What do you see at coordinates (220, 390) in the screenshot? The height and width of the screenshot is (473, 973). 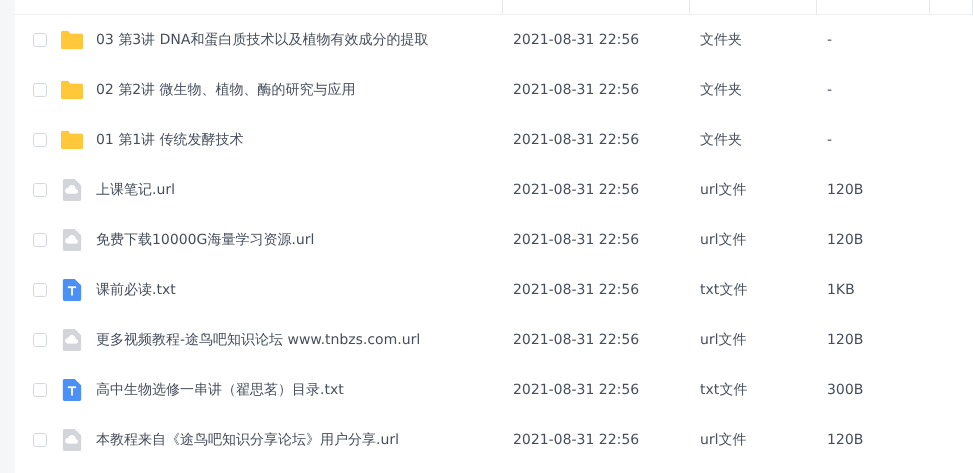 I see `file-name: 高中生物选修一串讲（翟思茗）目录.txt` at bounding box center [220, 390].